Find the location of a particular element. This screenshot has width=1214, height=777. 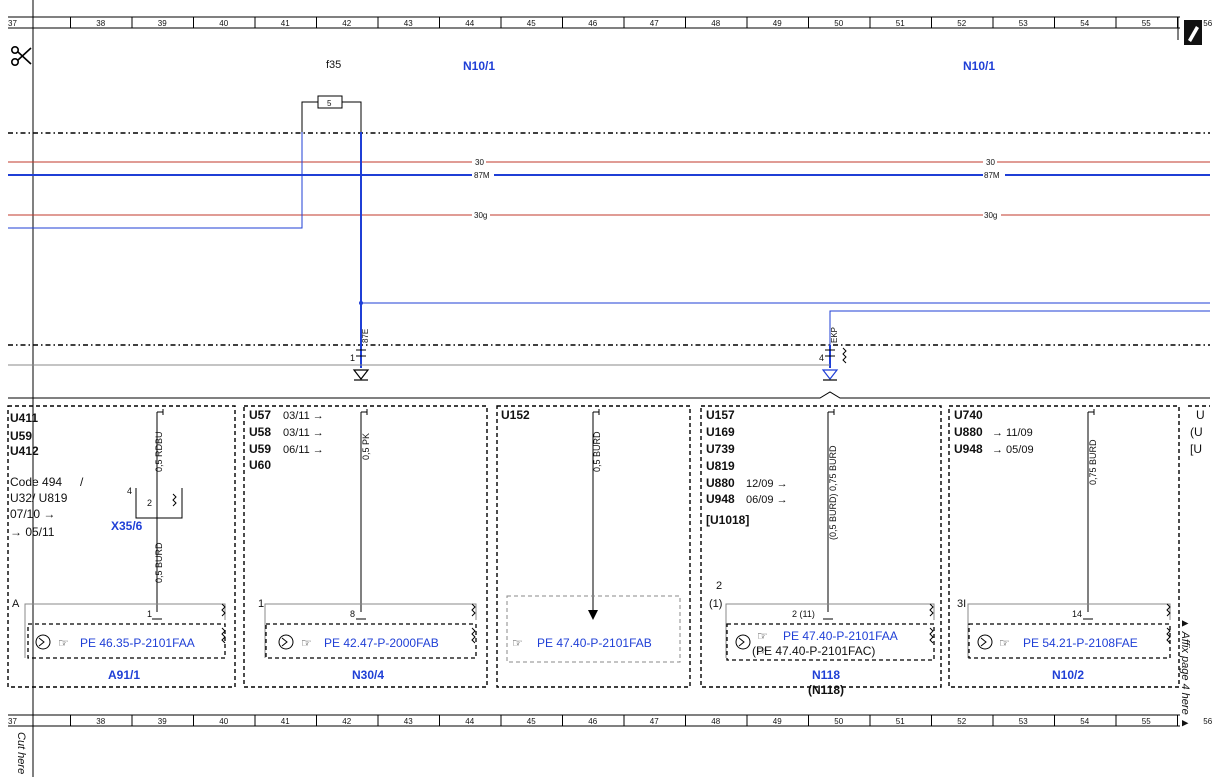

ruler-number: 52 is located at coordinates (961, 23).